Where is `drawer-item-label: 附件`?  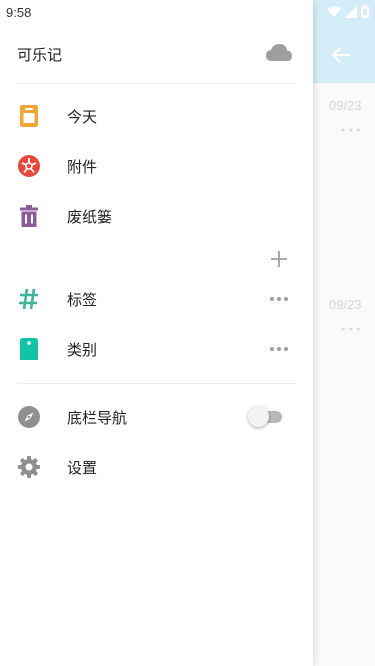
drawer-item-label: 附件 is located at coordinates (82, 166).